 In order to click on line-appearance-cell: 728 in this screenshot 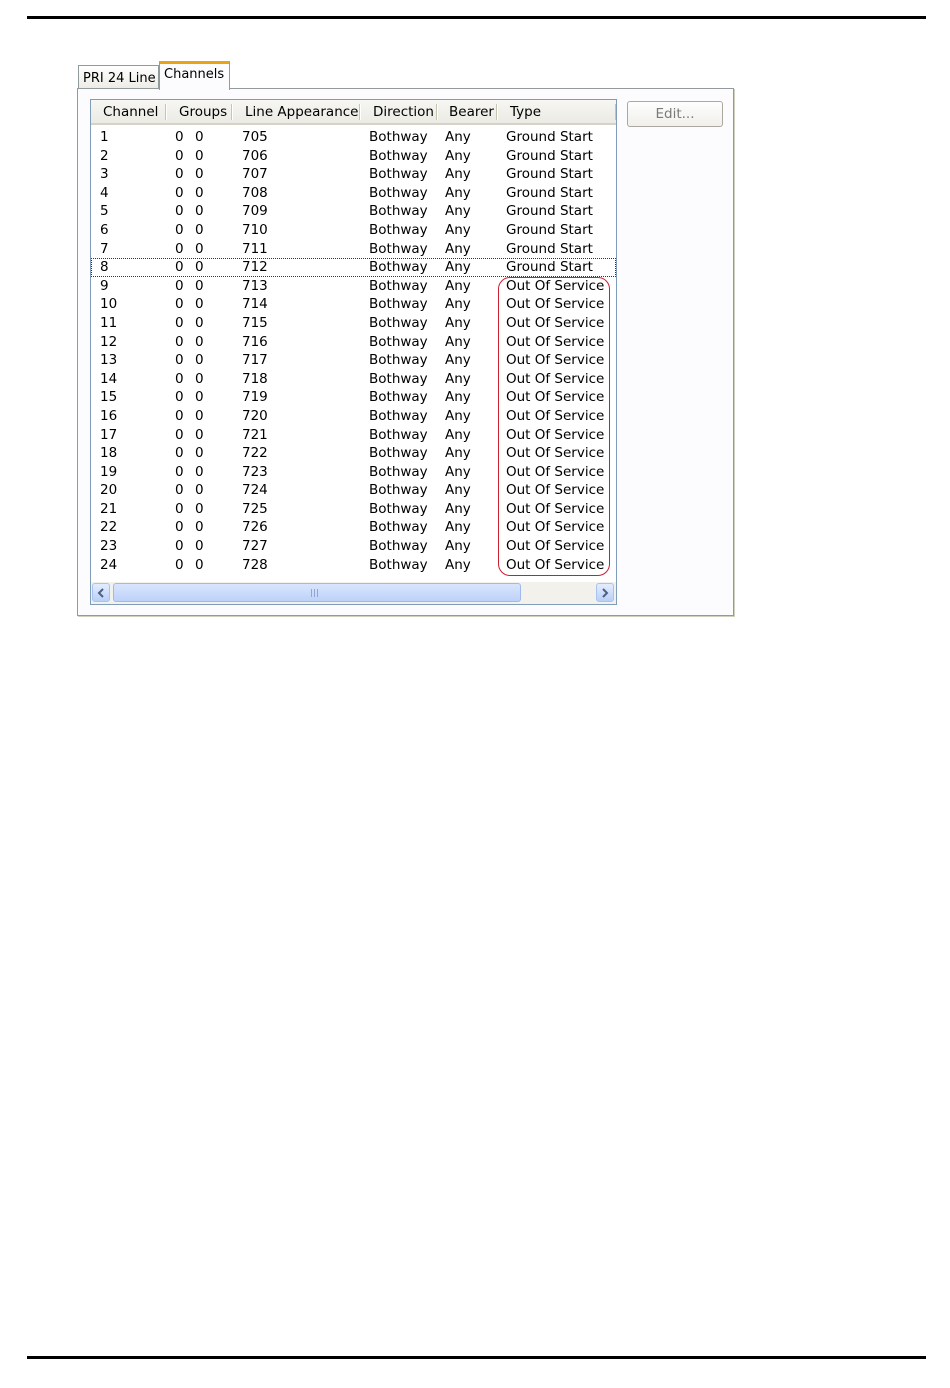, I will do `click(255, 564)`.